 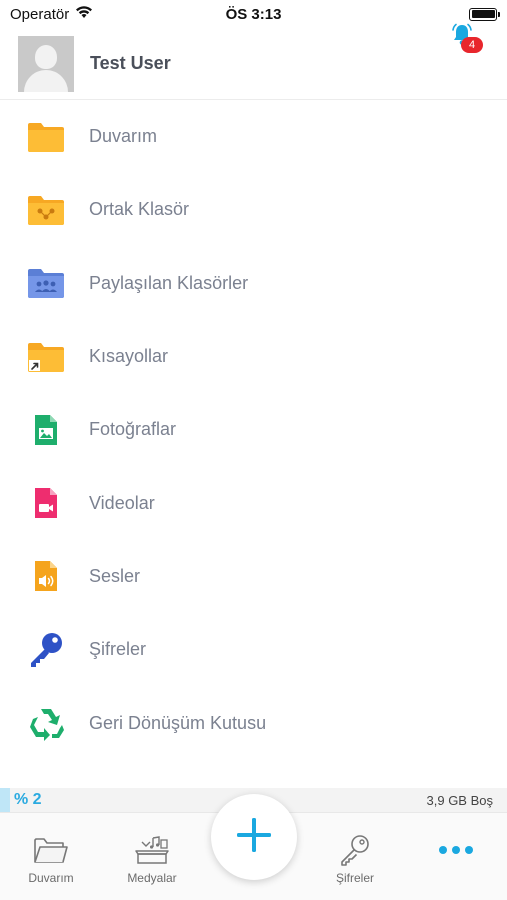 What do you see at coordinates (46, 283) in the screenshot?
I see `group-folder-icon` at bounding box center [46, 283].